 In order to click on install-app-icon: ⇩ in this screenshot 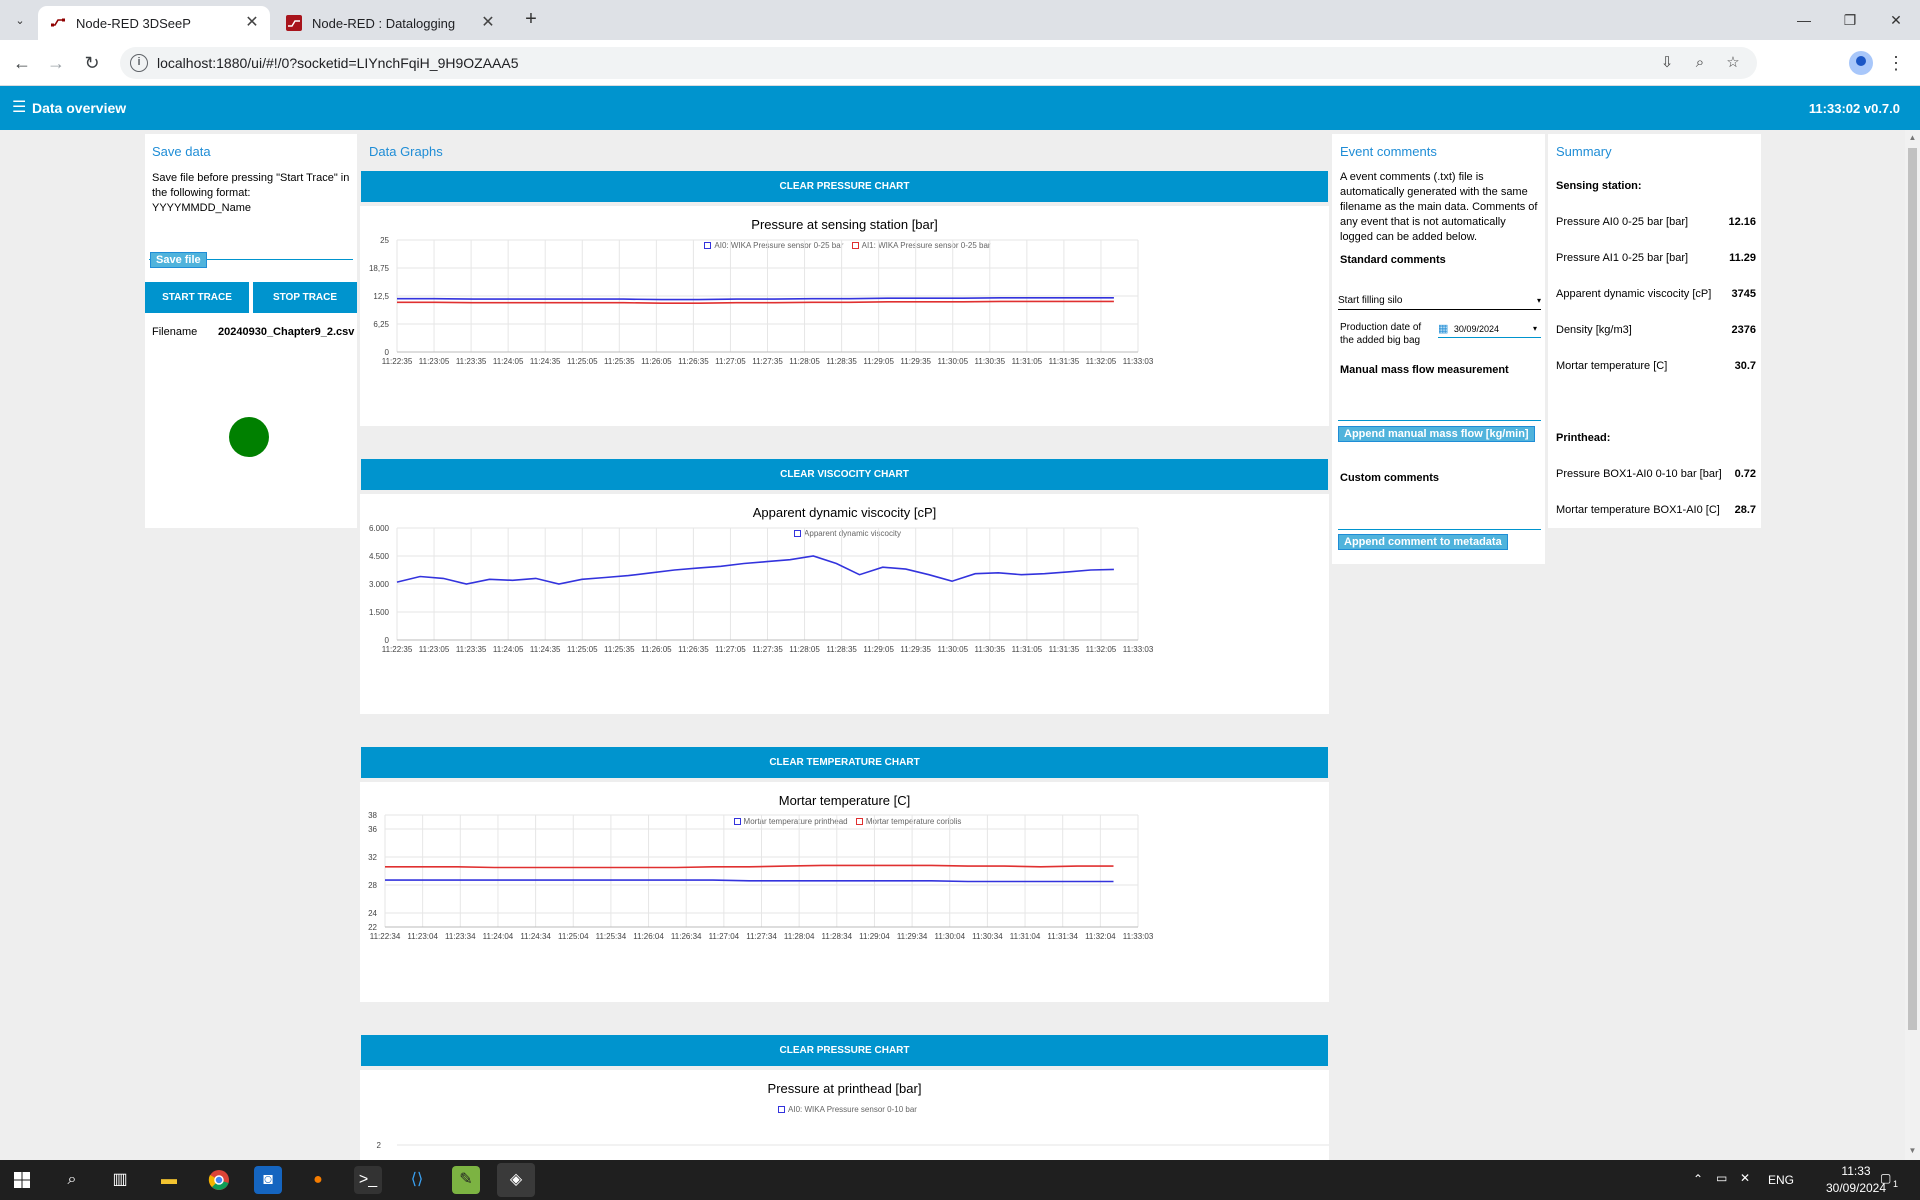, I will do `click(1667, 63)`.